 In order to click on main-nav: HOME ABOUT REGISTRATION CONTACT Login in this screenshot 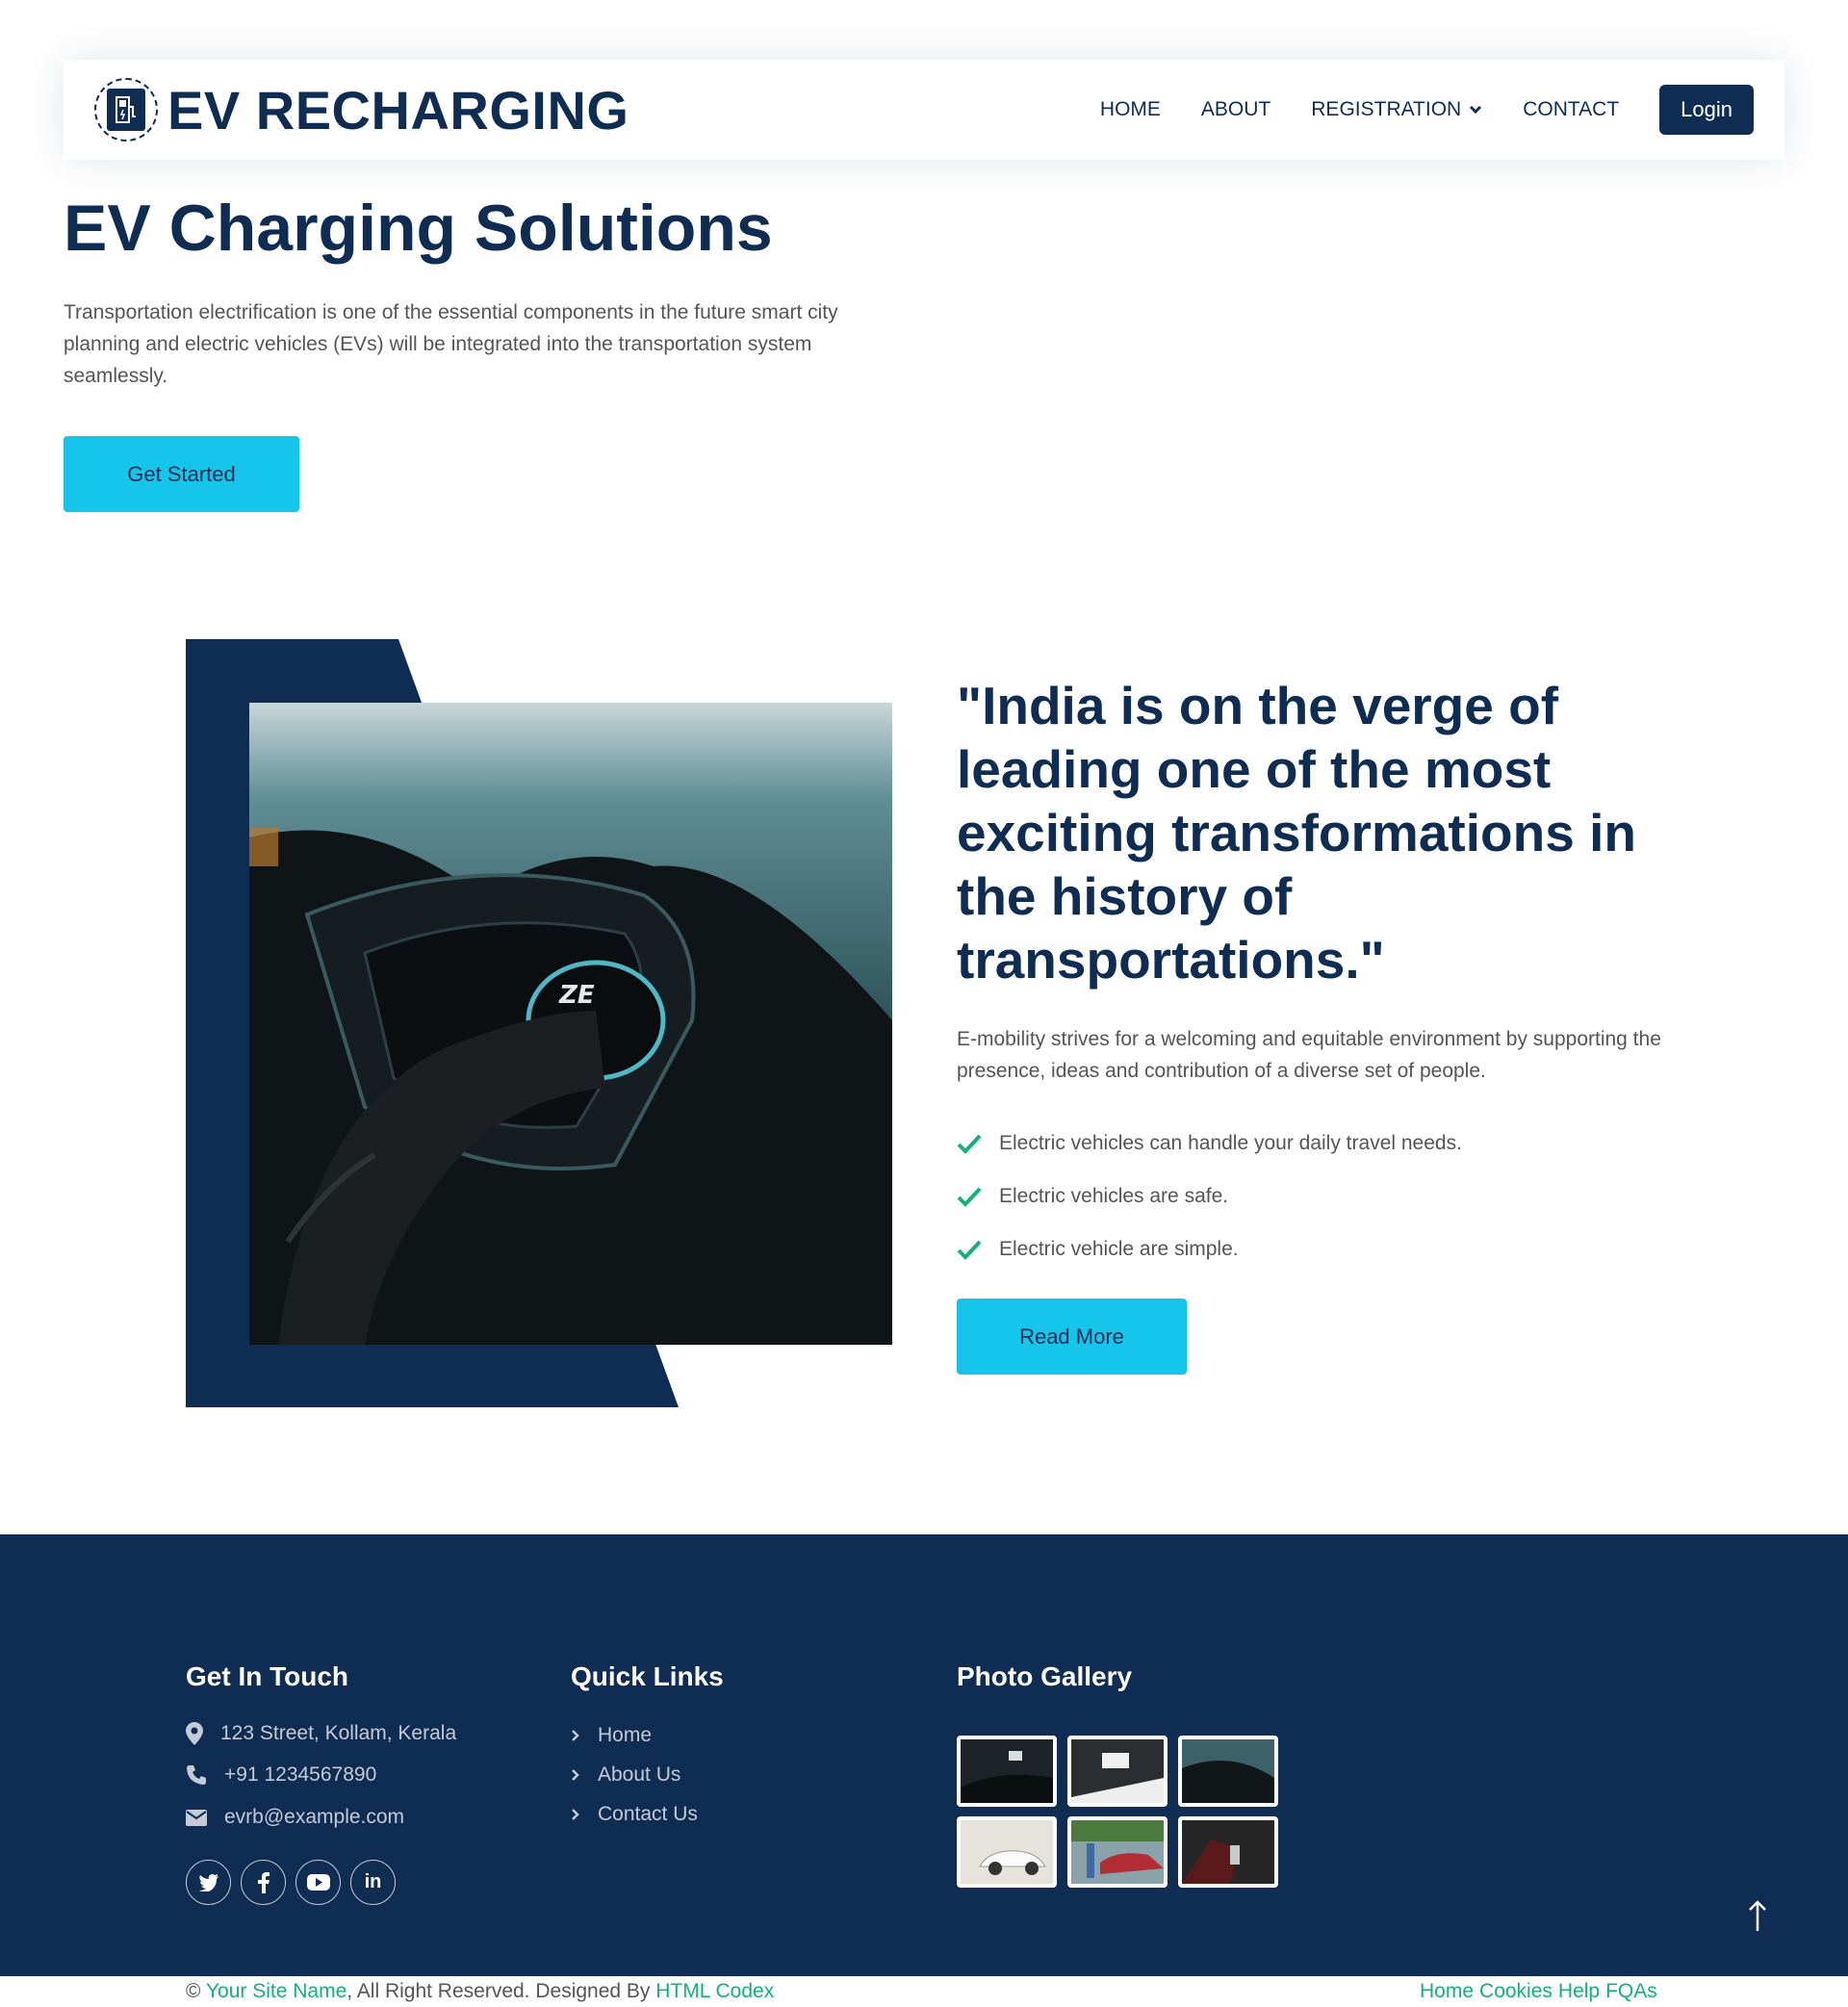, I will do `click(1407, 110)`.